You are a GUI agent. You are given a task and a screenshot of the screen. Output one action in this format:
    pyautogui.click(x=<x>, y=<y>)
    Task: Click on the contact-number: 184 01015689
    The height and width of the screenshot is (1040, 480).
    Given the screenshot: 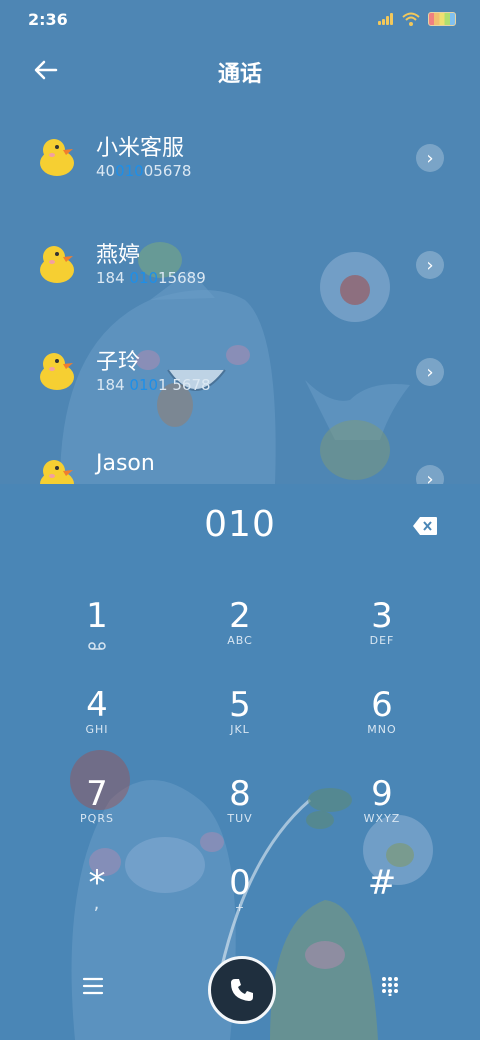 What is the action you would take?
    pyautogui.click(x=151, y=278)
    